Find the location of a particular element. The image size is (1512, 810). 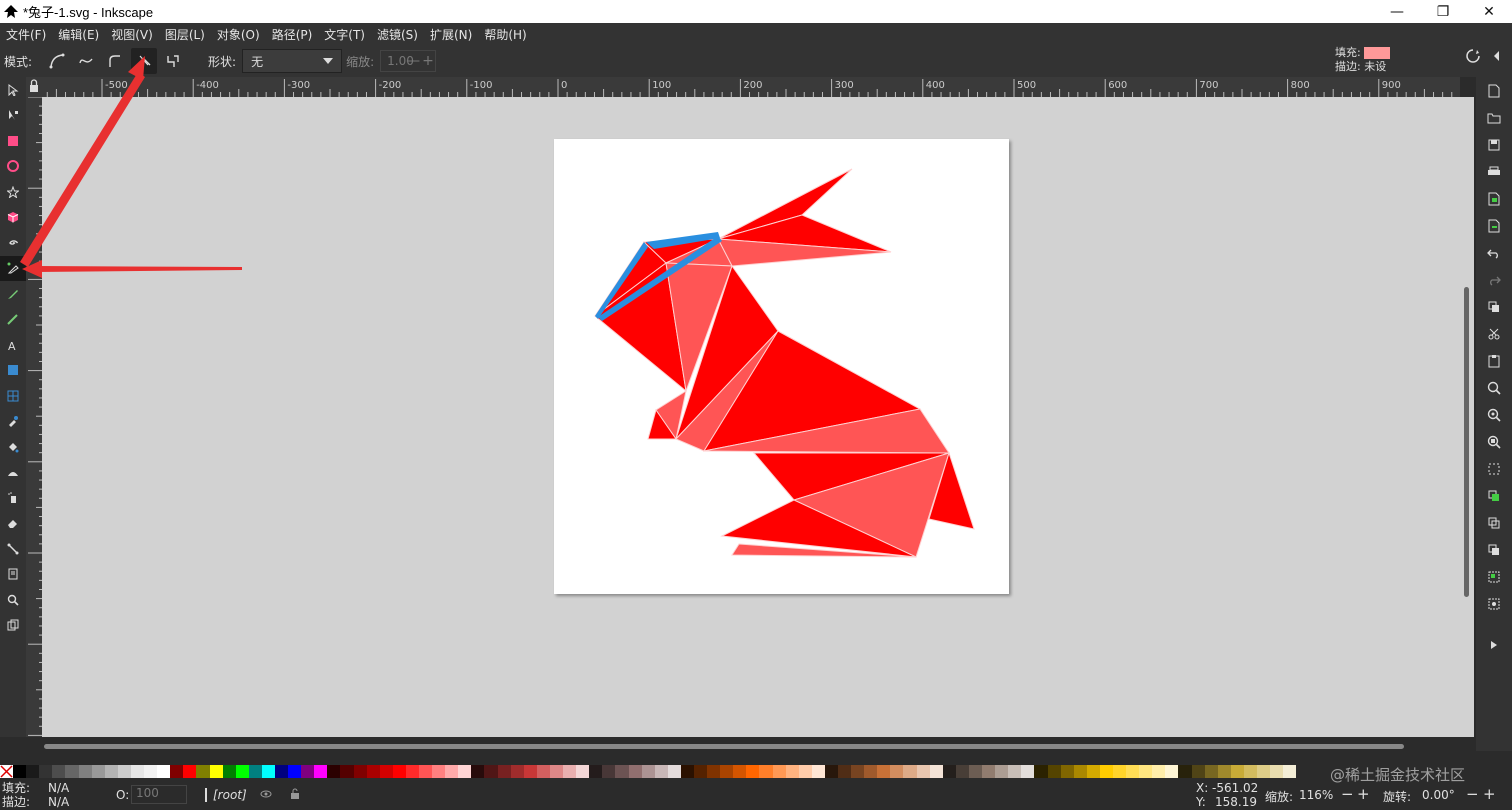

copy-icon is located at coordinates (1494, 306).